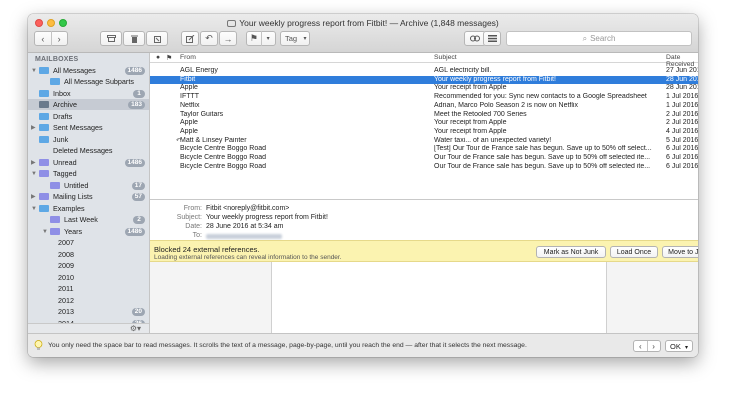 This screenshot has width=729, height=400. I want to click on search-field: ⌕ Search, so click(599, 38).